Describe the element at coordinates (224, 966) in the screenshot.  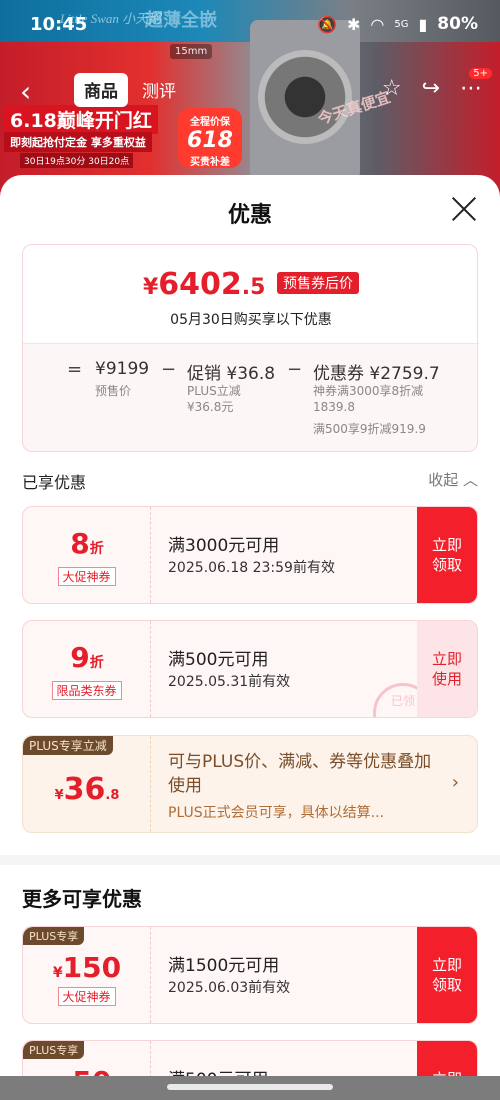
I see `coupon-condition: 满1500元可用` at that location.